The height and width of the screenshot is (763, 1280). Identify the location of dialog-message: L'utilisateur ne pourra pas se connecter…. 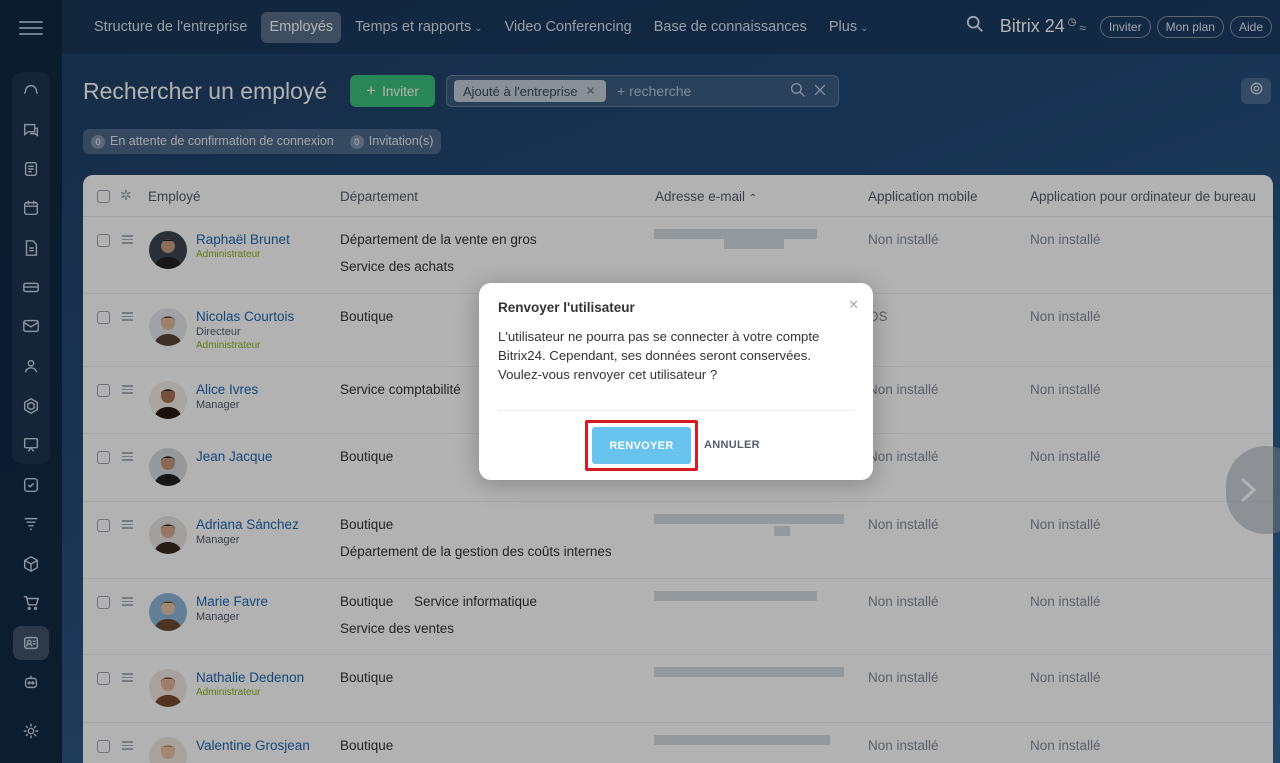
(678, 355).